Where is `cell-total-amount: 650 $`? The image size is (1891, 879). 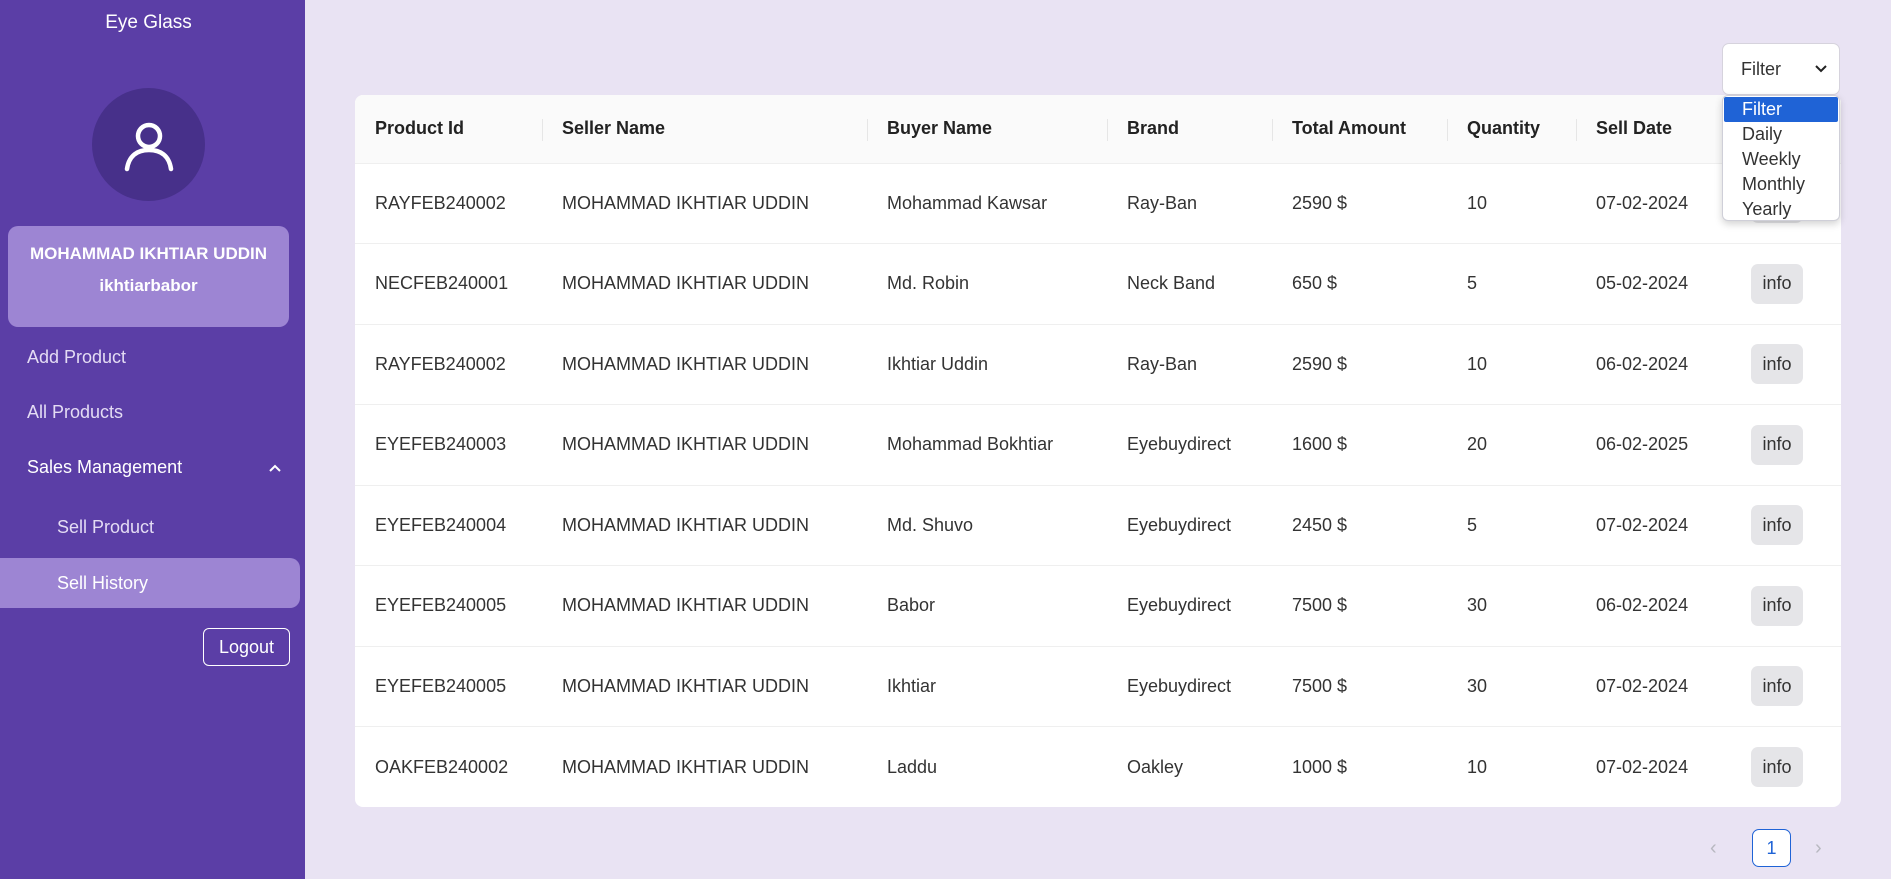 cell-total-amount: 650 $ is located at coordinates (1315, 283).